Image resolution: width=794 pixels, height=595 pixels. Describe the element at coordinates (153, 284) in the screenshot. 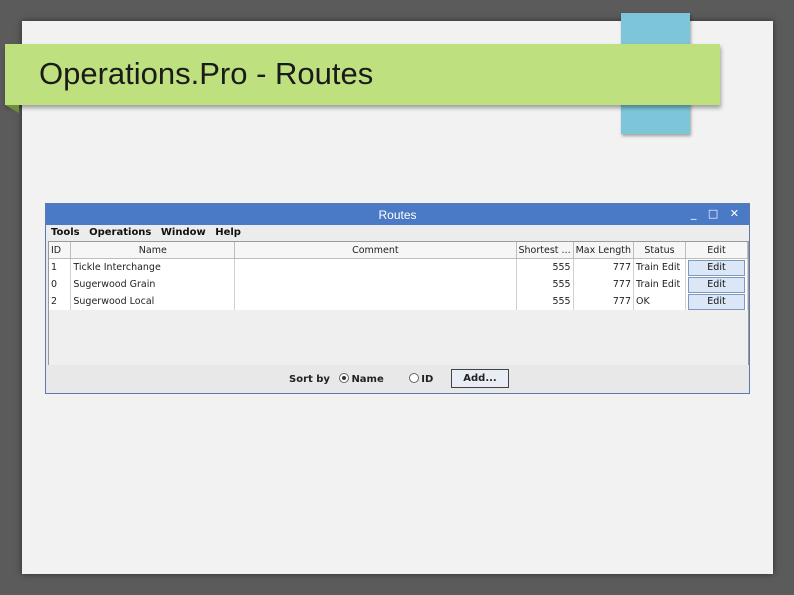

I see `cell-name: Sugerwood Grain` at that location.